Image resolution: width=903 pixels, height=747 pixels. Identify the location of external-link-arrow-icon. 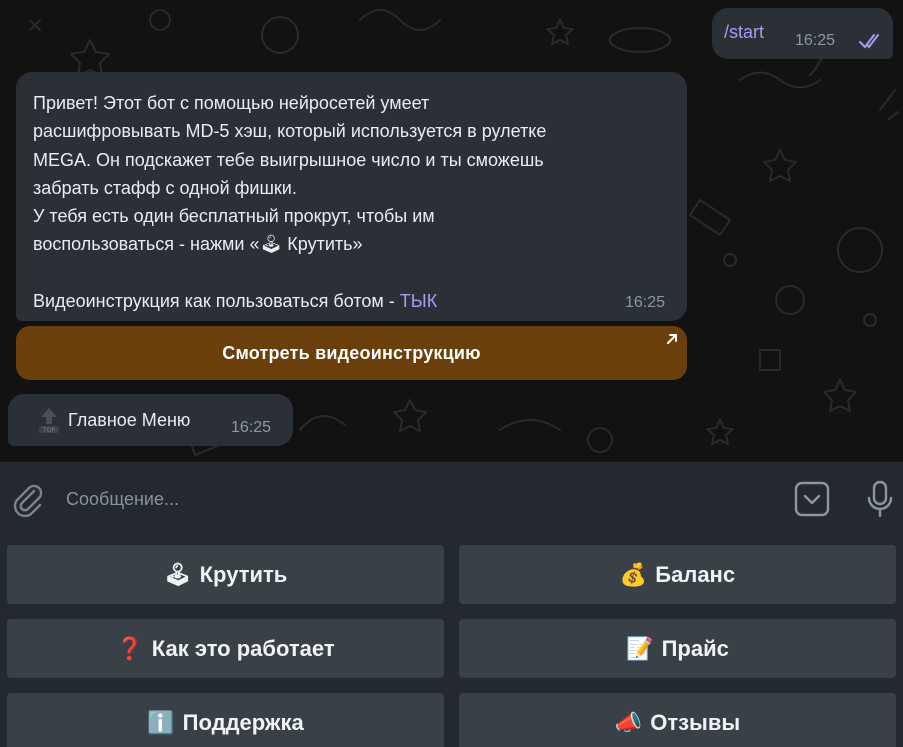
(672, 339).